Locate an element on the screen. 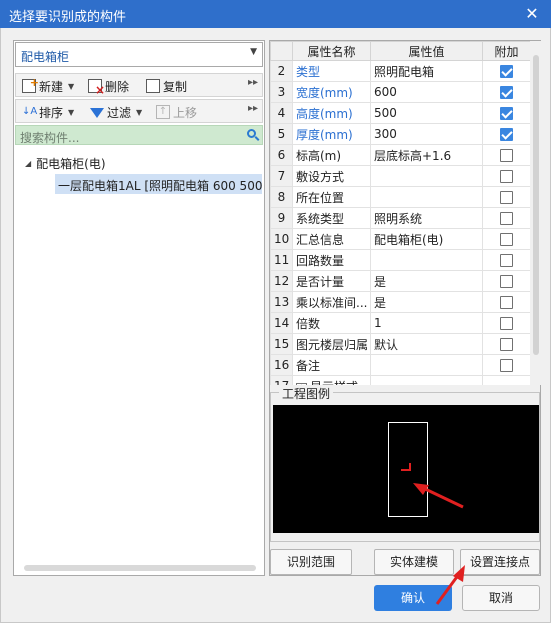  tree-root-node: ◢ 配电箱柜(电) is located at coordinates (65, 163).